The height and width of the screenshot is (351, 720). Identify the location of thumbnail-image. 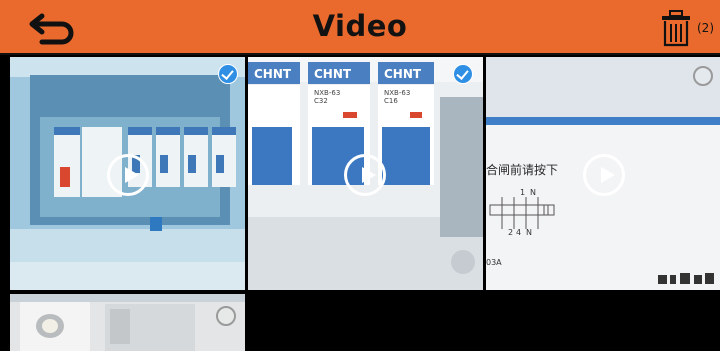
(127, 322).